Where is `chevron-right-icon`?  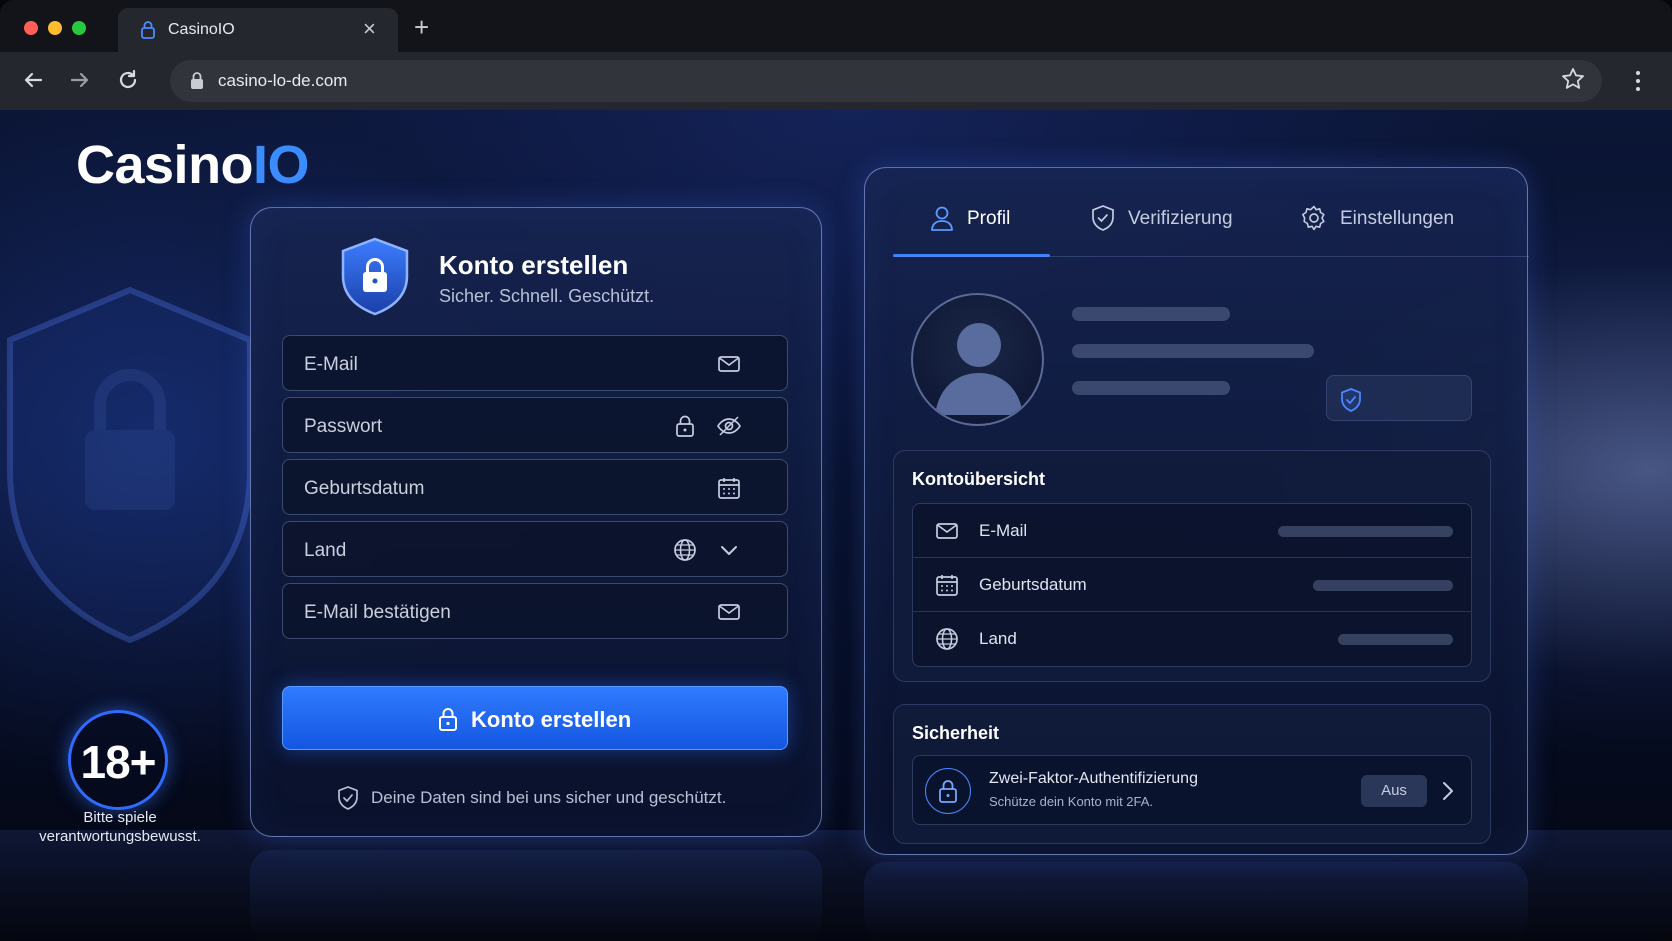
chevron-right-icon is located at coordinates (1448, 791).